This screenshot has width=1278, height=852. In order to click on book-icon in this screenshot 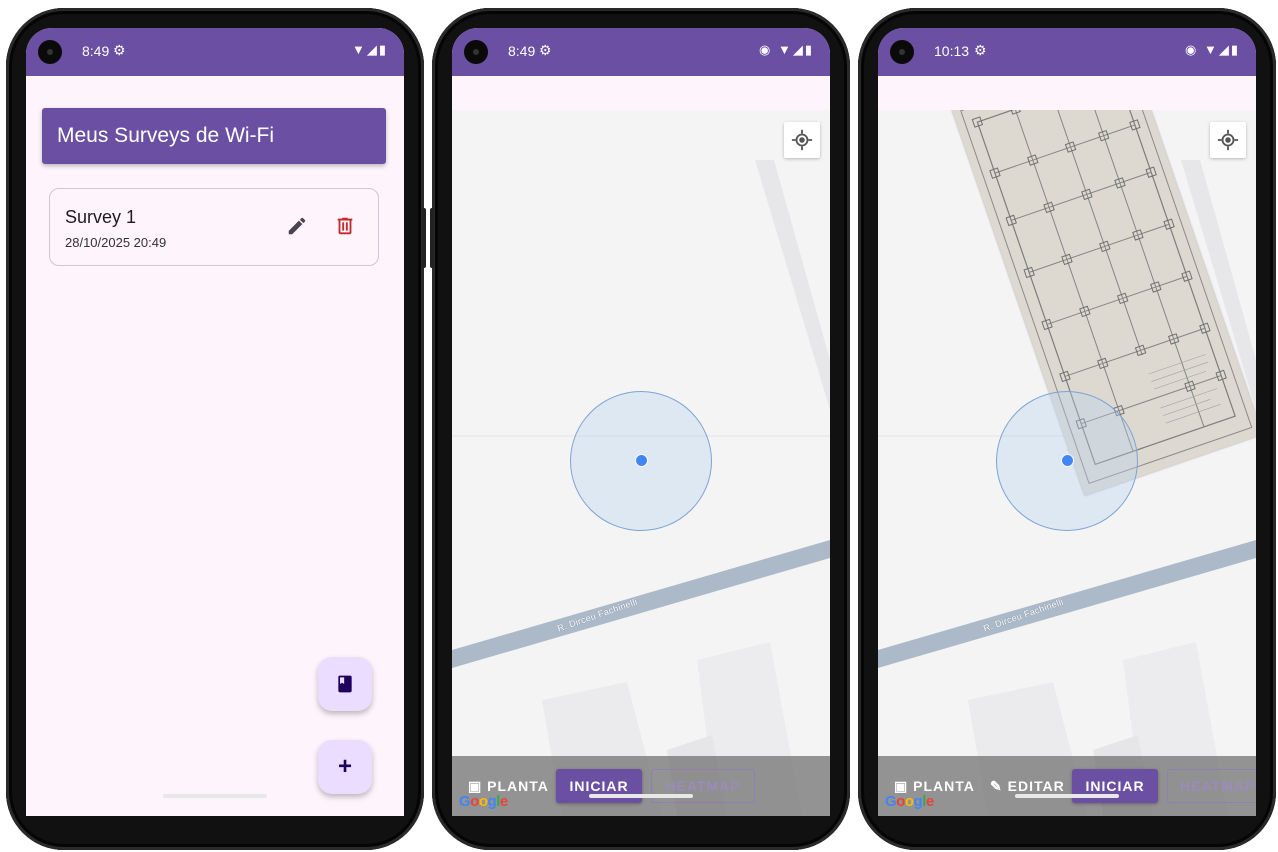, I will do `click(345, 684)`.